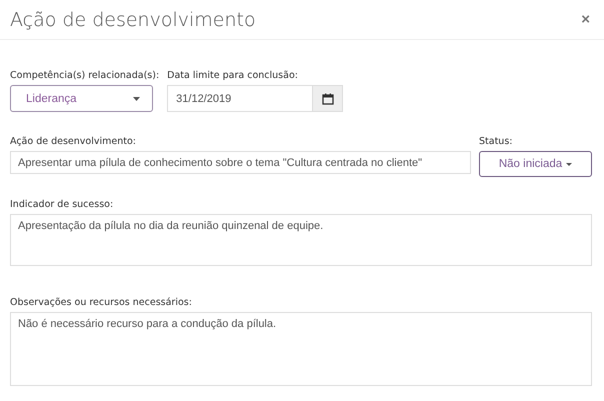 Image resolution: width=604 pixels, height=401 pixels. What do you see at coordinates (133, 19) in the screenshot?
I see `dialog-title: Ação de desenvolvimento` at bounding box center [133, 19].